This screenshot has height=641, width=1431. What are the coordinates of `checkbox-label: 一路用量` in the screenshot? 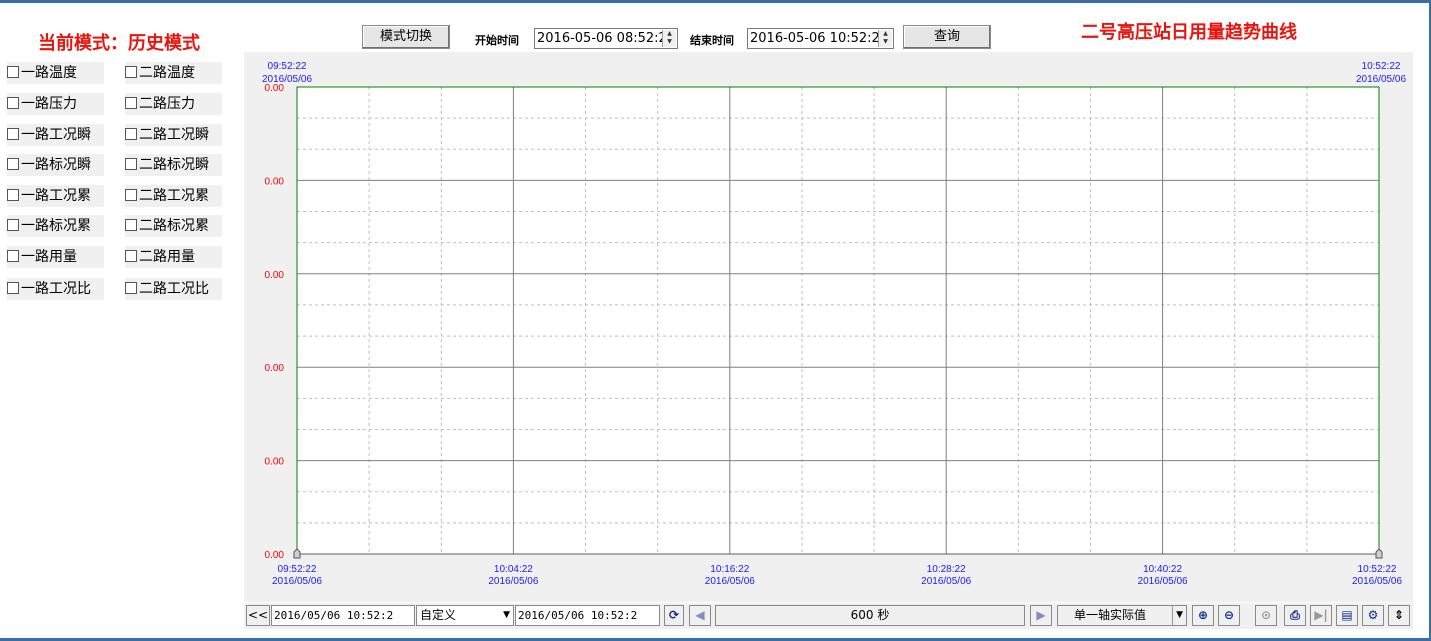 It's located at (49, 257).